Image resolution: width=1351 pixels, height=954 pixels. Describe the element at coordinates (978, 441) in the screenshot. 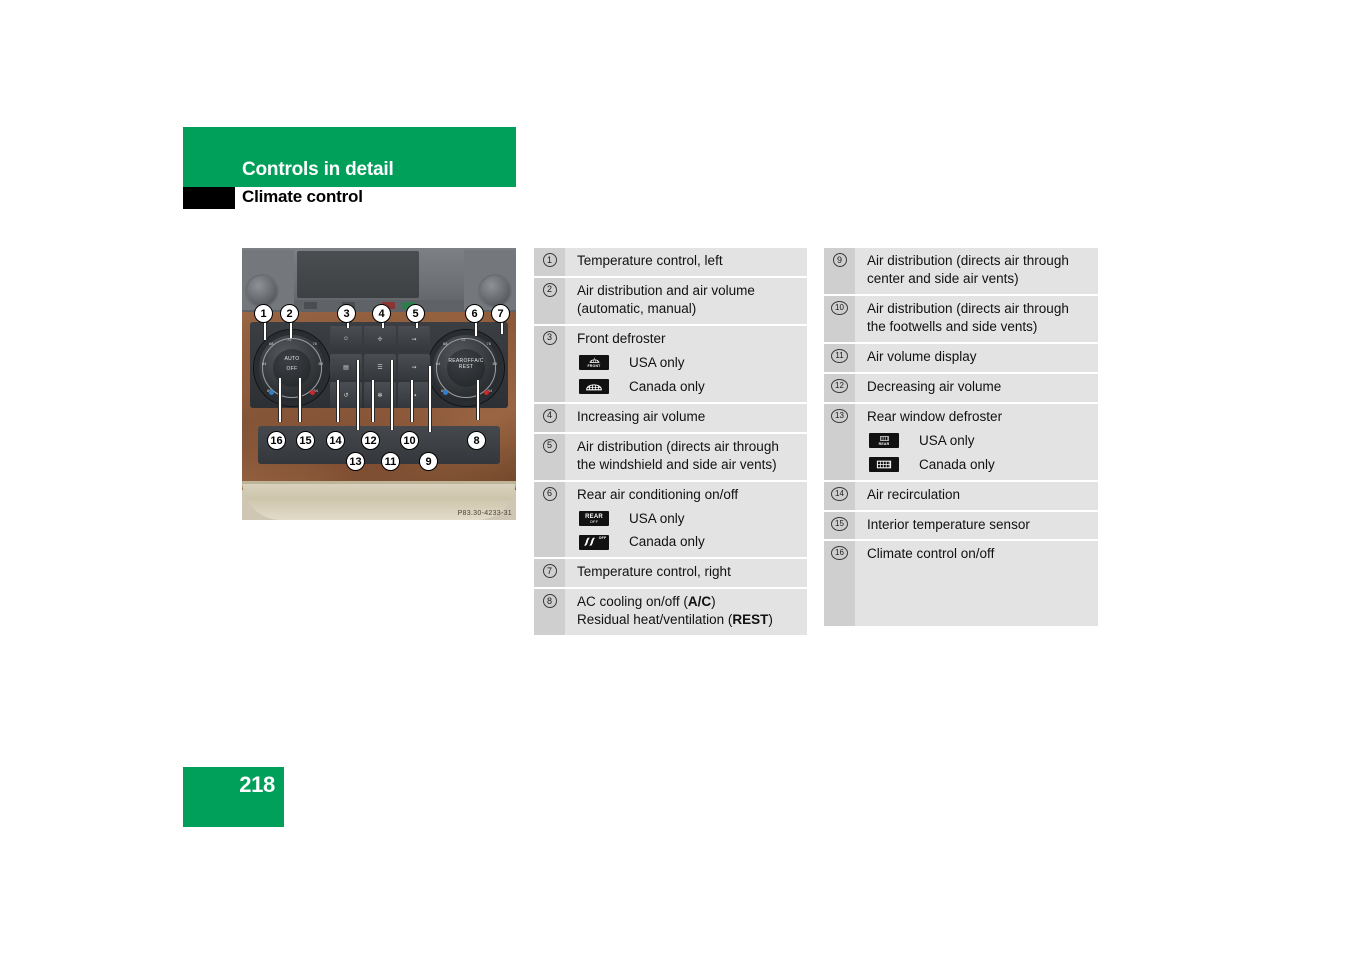

I see `legend-variant: REAR USA only` at that location.